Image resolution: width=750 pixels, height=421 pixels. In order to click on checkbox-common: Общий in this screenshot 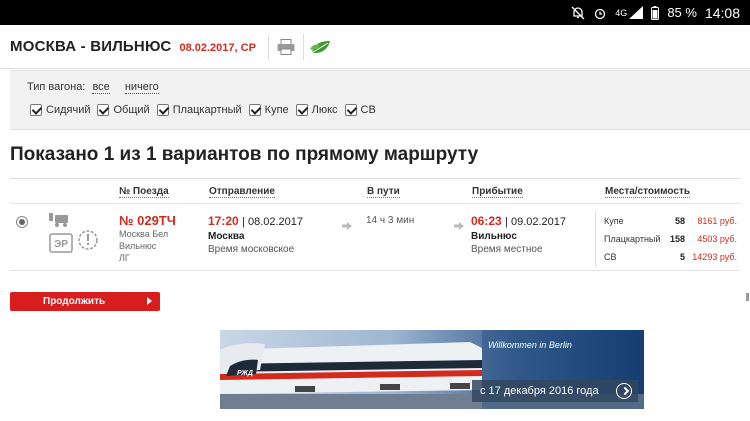, I will do `click(123, 110)`.